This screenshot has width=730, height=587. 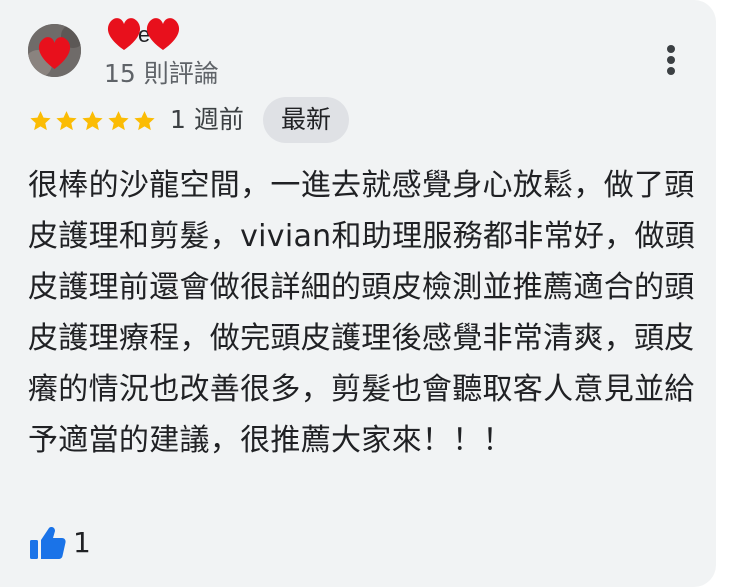 I want to click on reviewer-review-count: 15 則評論, so click(x=161, y=74).